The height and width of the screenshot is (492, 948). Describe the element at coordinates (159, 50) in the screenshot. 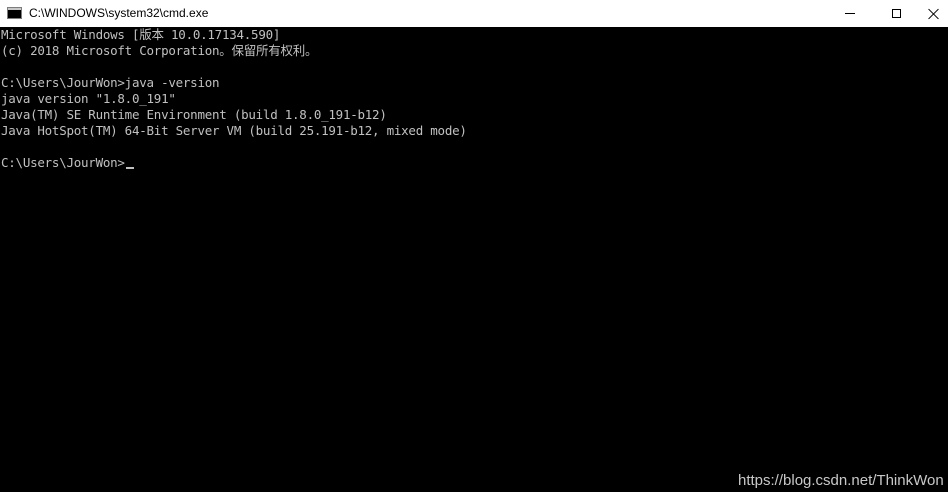

I see `console-line-copyright: (c) 2018 Microsoft Corporation。保留所有权利。` at that location.